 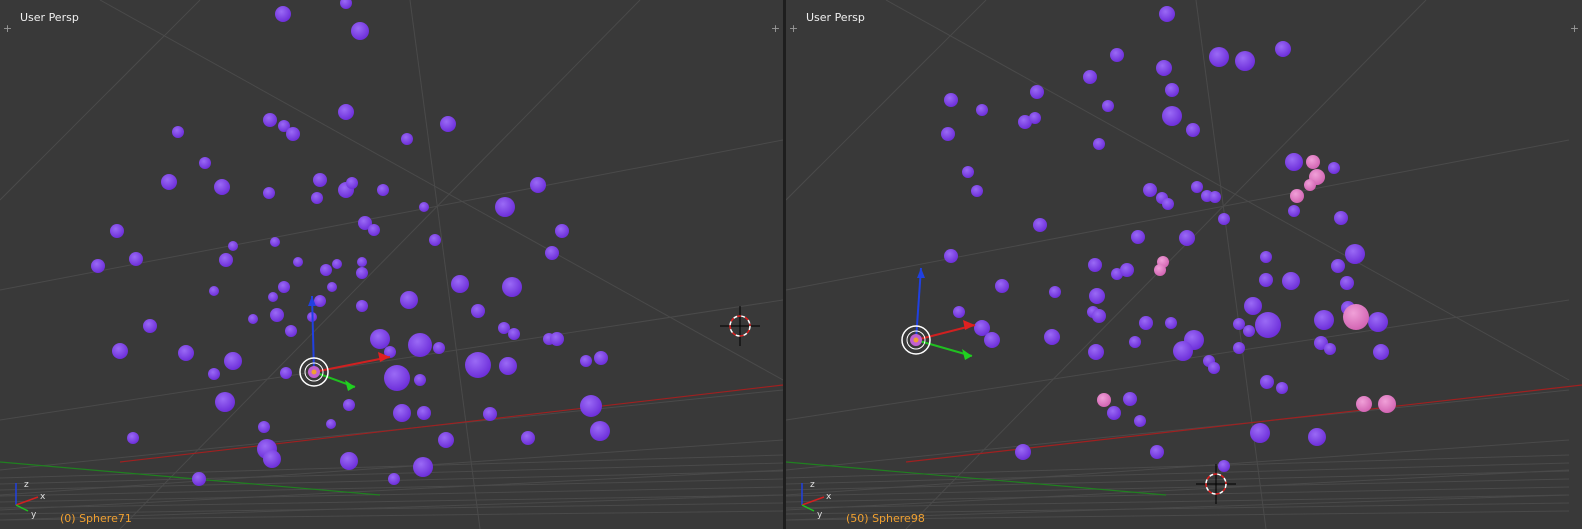 What do you see at coordinates (1104, 400) in the screenshot?
I see `selected-sphere-object` at bounding box center [1104, 400].